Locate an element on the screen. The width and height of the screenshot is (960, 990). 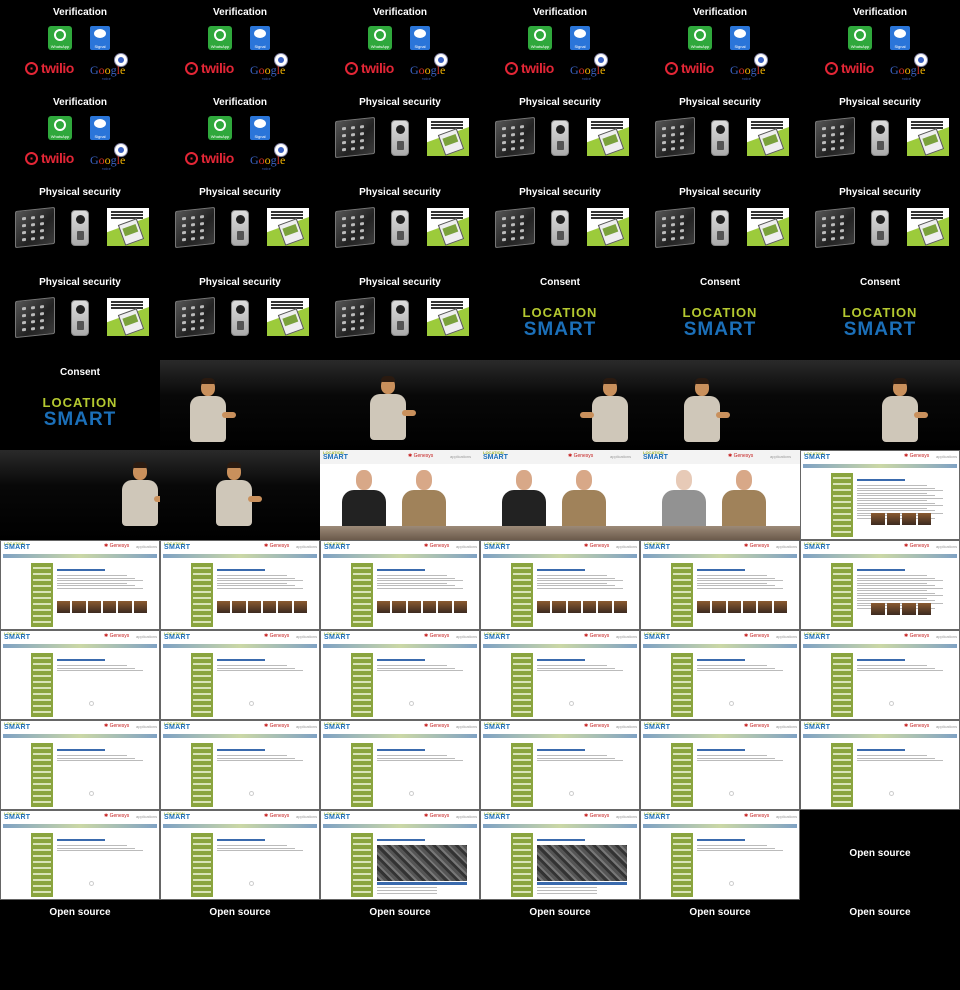
keypad-icon is located at coordinates (835, 137).